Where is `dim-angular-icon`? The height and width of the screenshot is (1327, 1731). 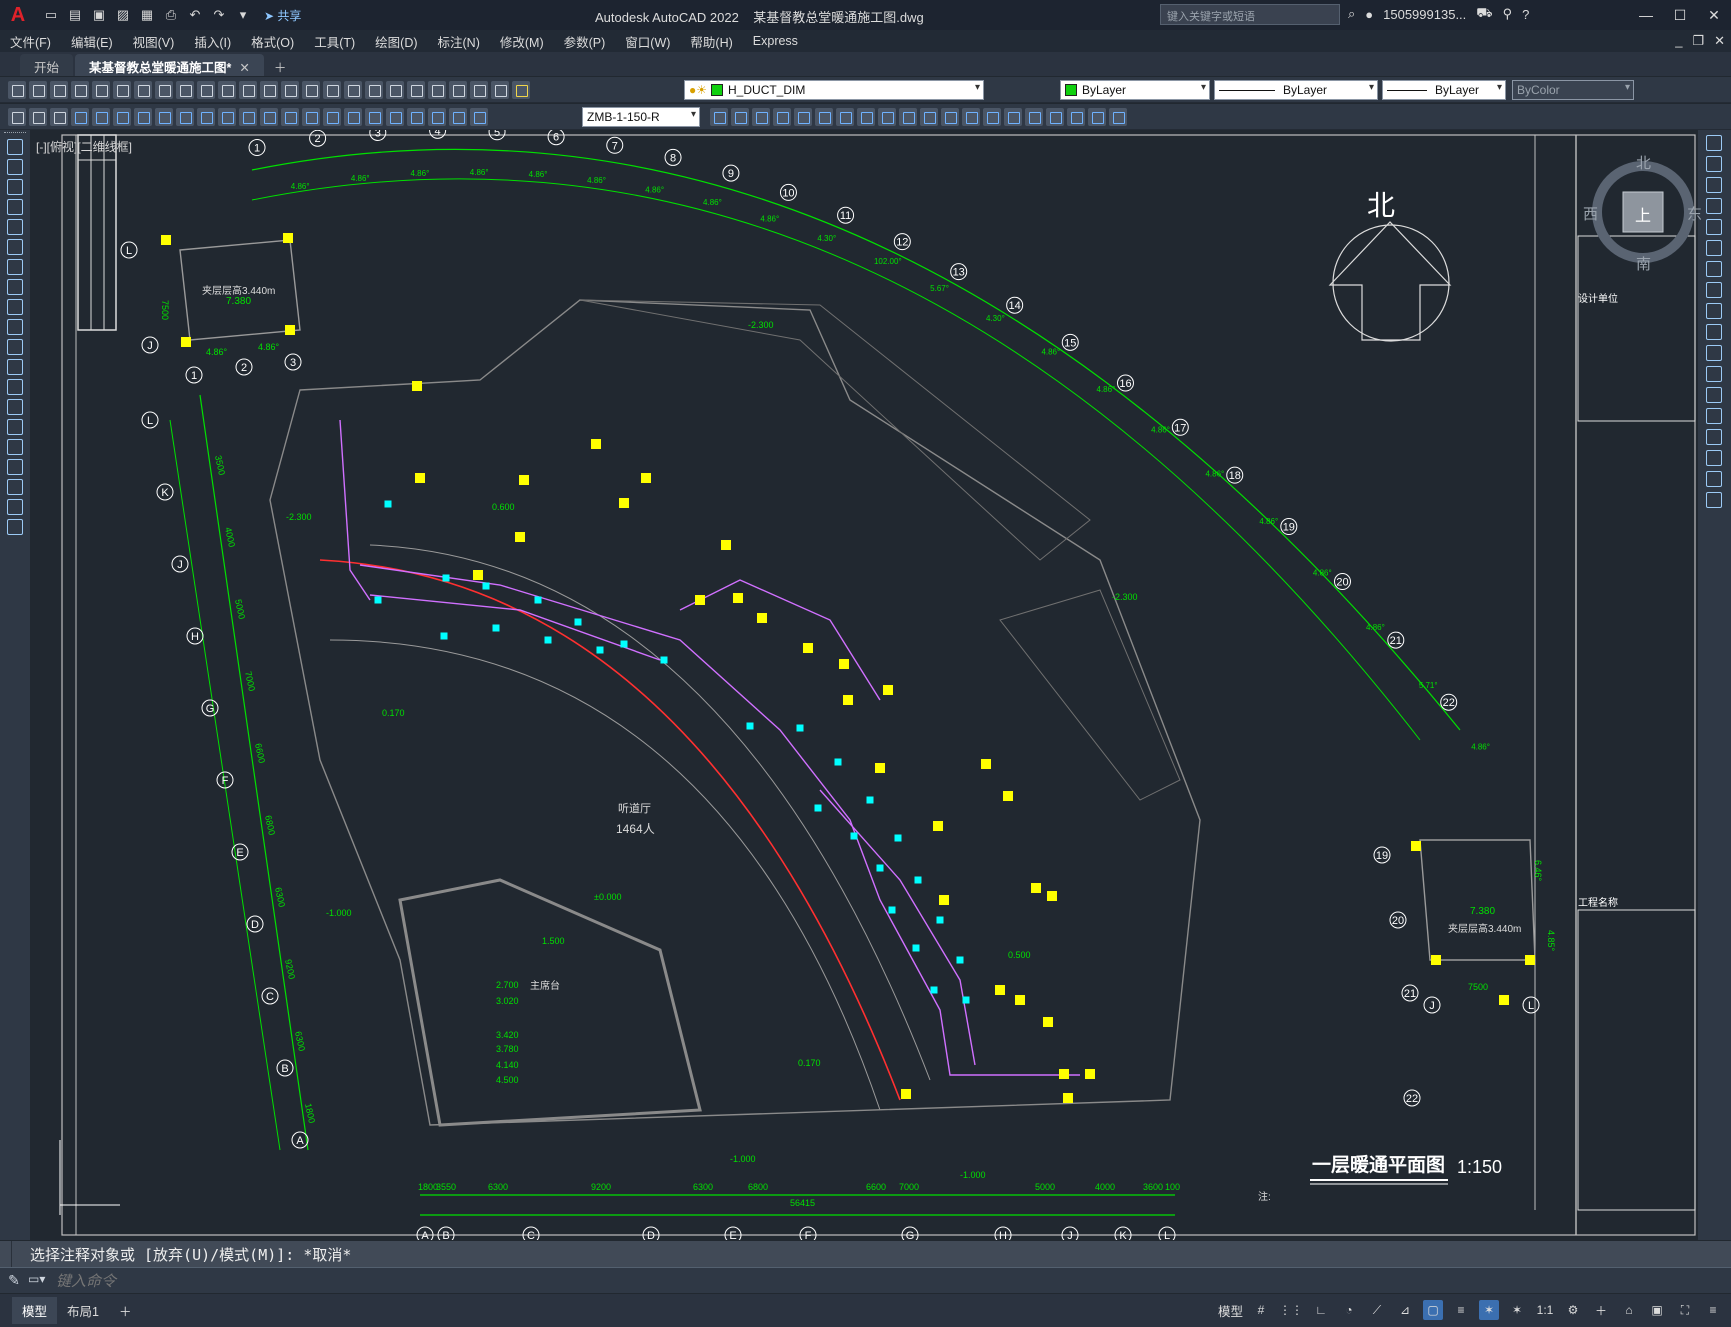
dim-angular-icon is located at coordinates (227, 116).